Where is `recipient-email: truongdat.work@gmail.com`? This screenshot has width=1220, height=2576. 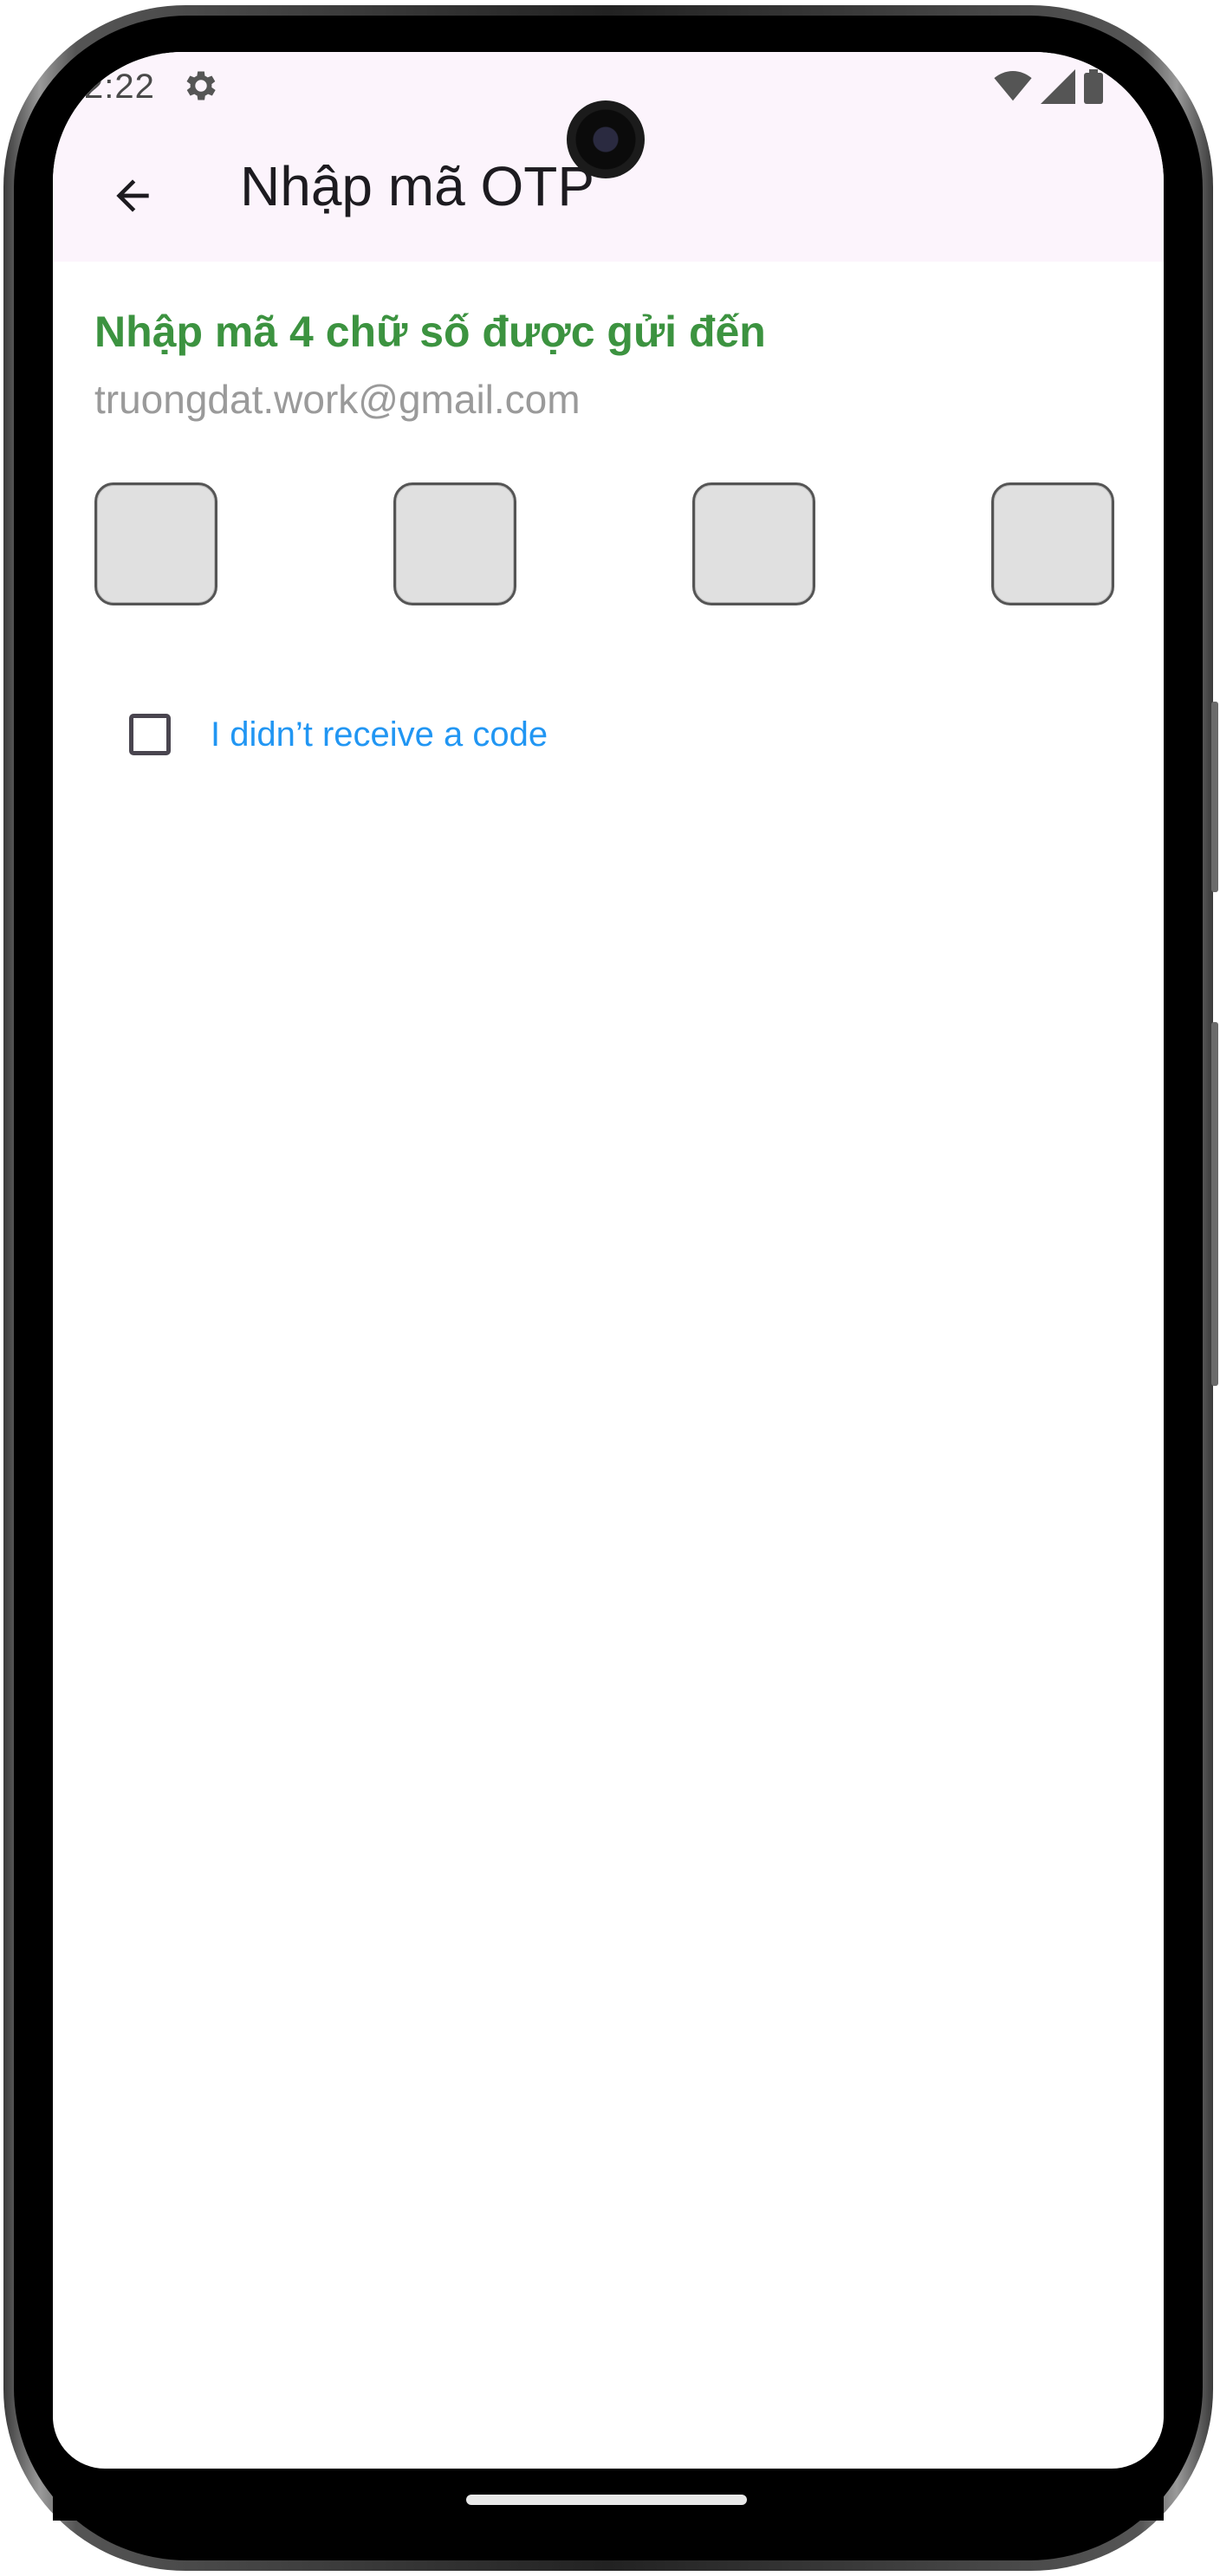
recipient-email: truongdat.work@gmail.com is located at coordinates (337, 399).